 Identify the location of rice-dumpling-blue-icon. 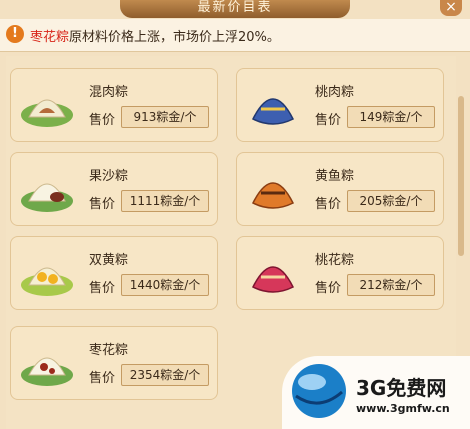
(273, 111).